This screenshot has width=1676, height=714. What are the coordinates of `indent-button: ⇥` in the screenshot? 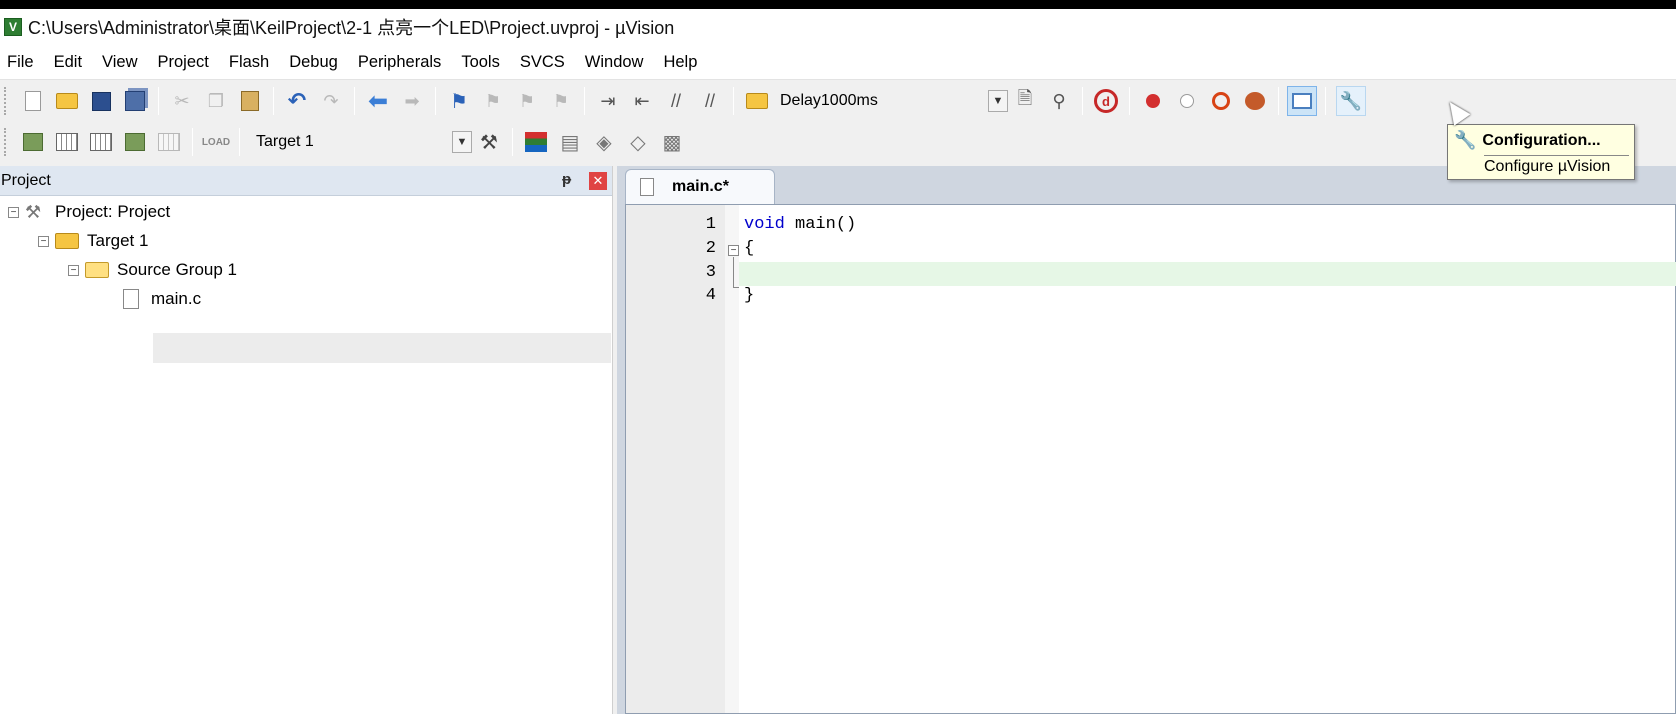 It's located at (608, 101).